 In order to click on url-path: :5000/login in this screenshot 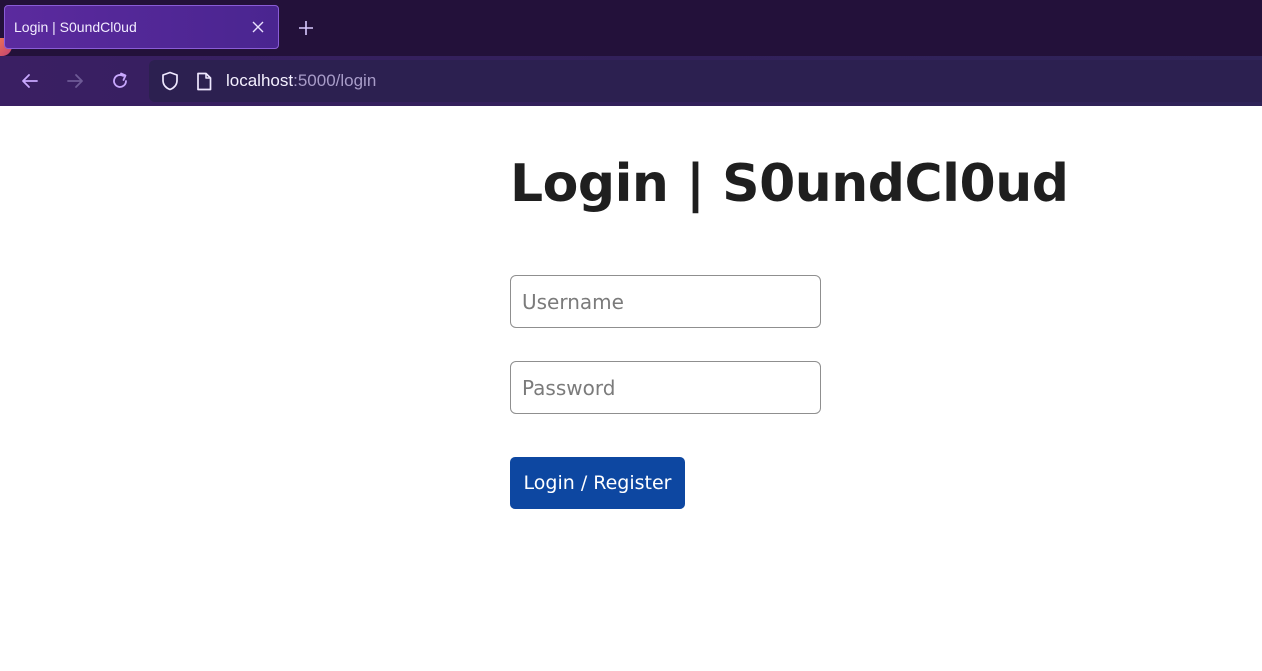, I will do `click(335, 80)`.